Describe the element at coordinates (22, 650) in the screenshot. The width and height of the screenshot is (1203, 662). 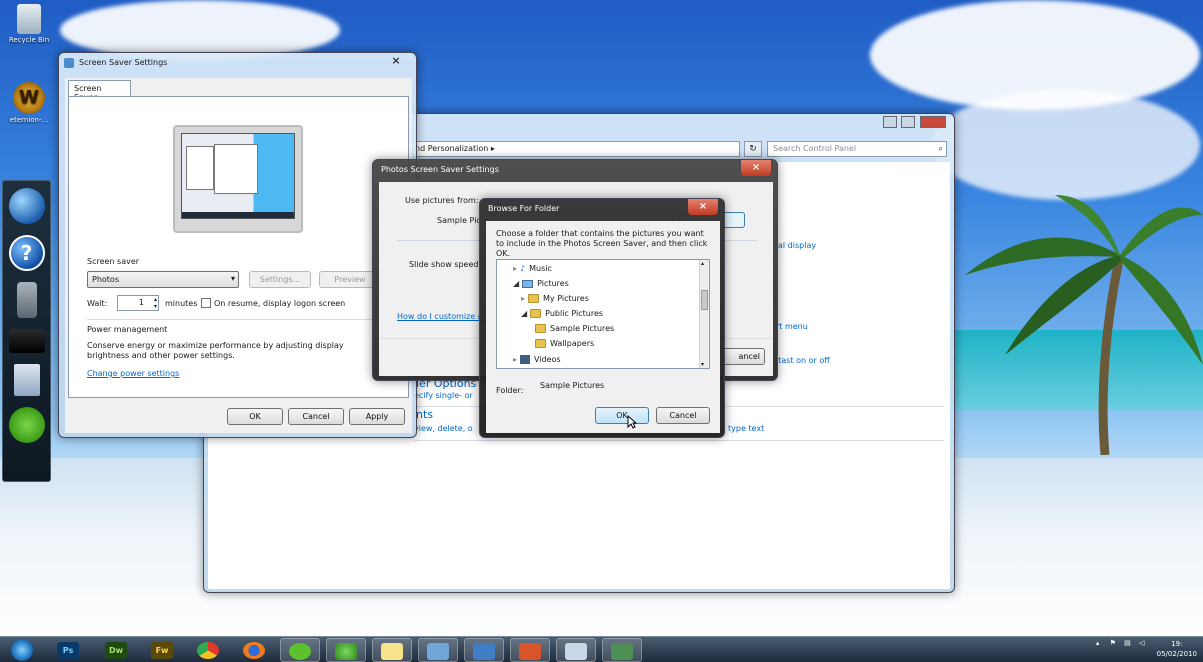
I see `start-button` at that location.